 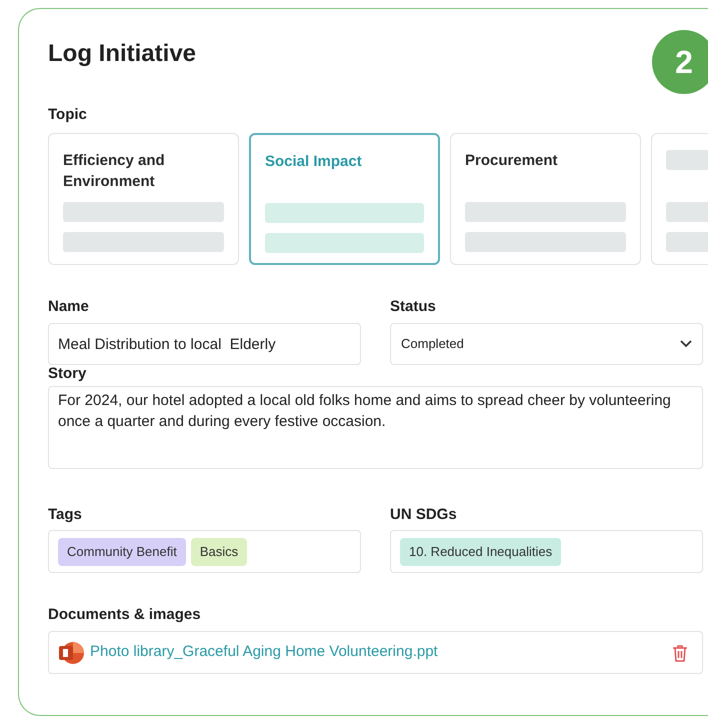 What do you see at coordinates (546, 344) in the screenshot?
I see `status-dropdown: Completed` at bounding box center [546, 344].